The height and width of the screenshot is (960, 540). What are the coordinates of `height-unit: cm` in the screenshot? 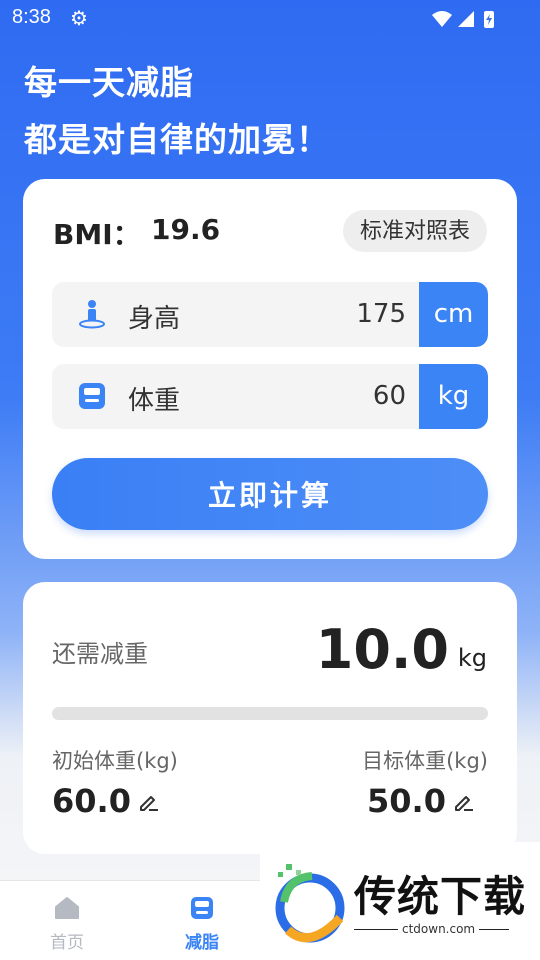 It's located at (453, 314).